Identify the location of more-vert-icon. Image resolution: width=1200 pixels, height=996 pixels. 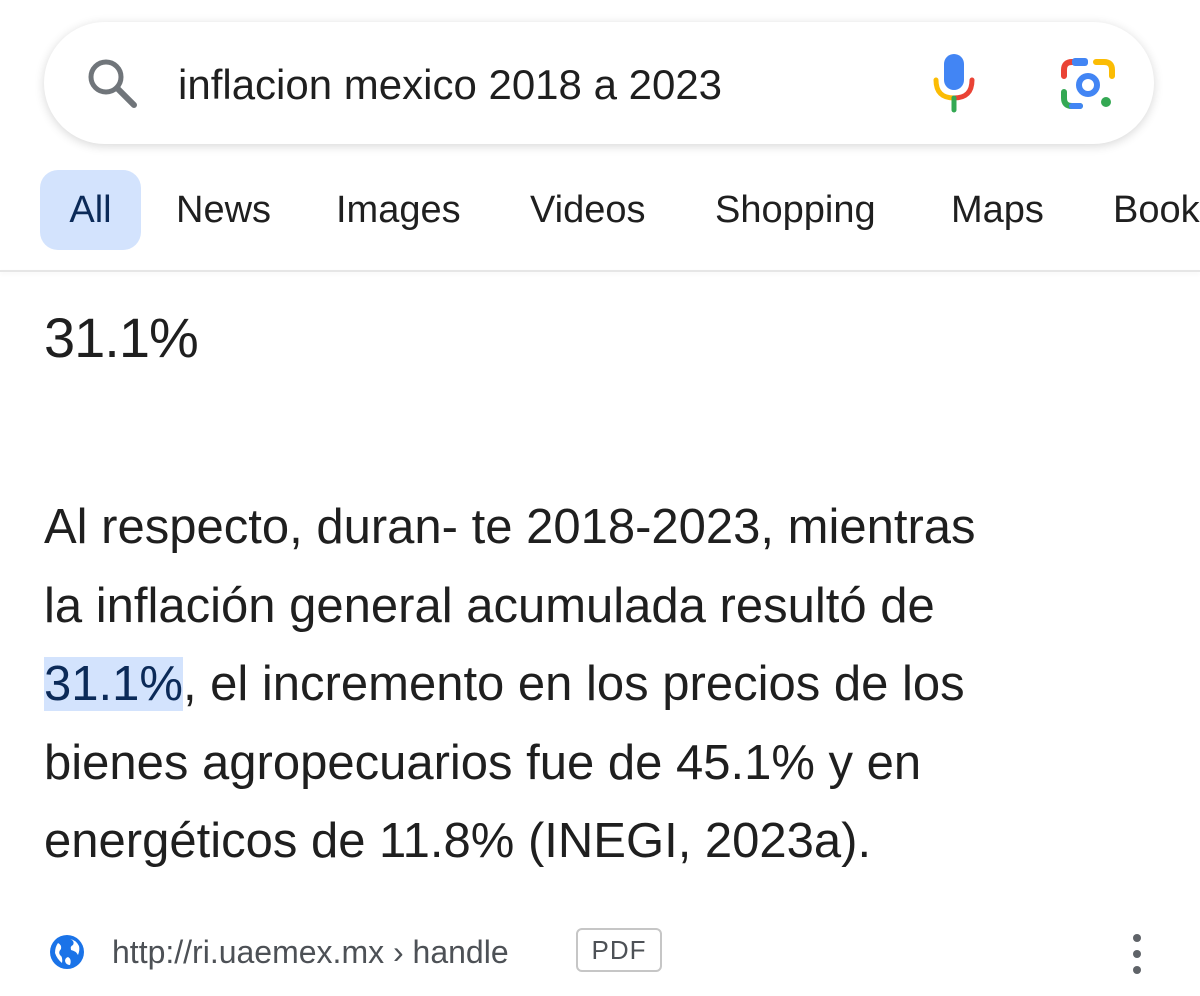
(1137, 954).